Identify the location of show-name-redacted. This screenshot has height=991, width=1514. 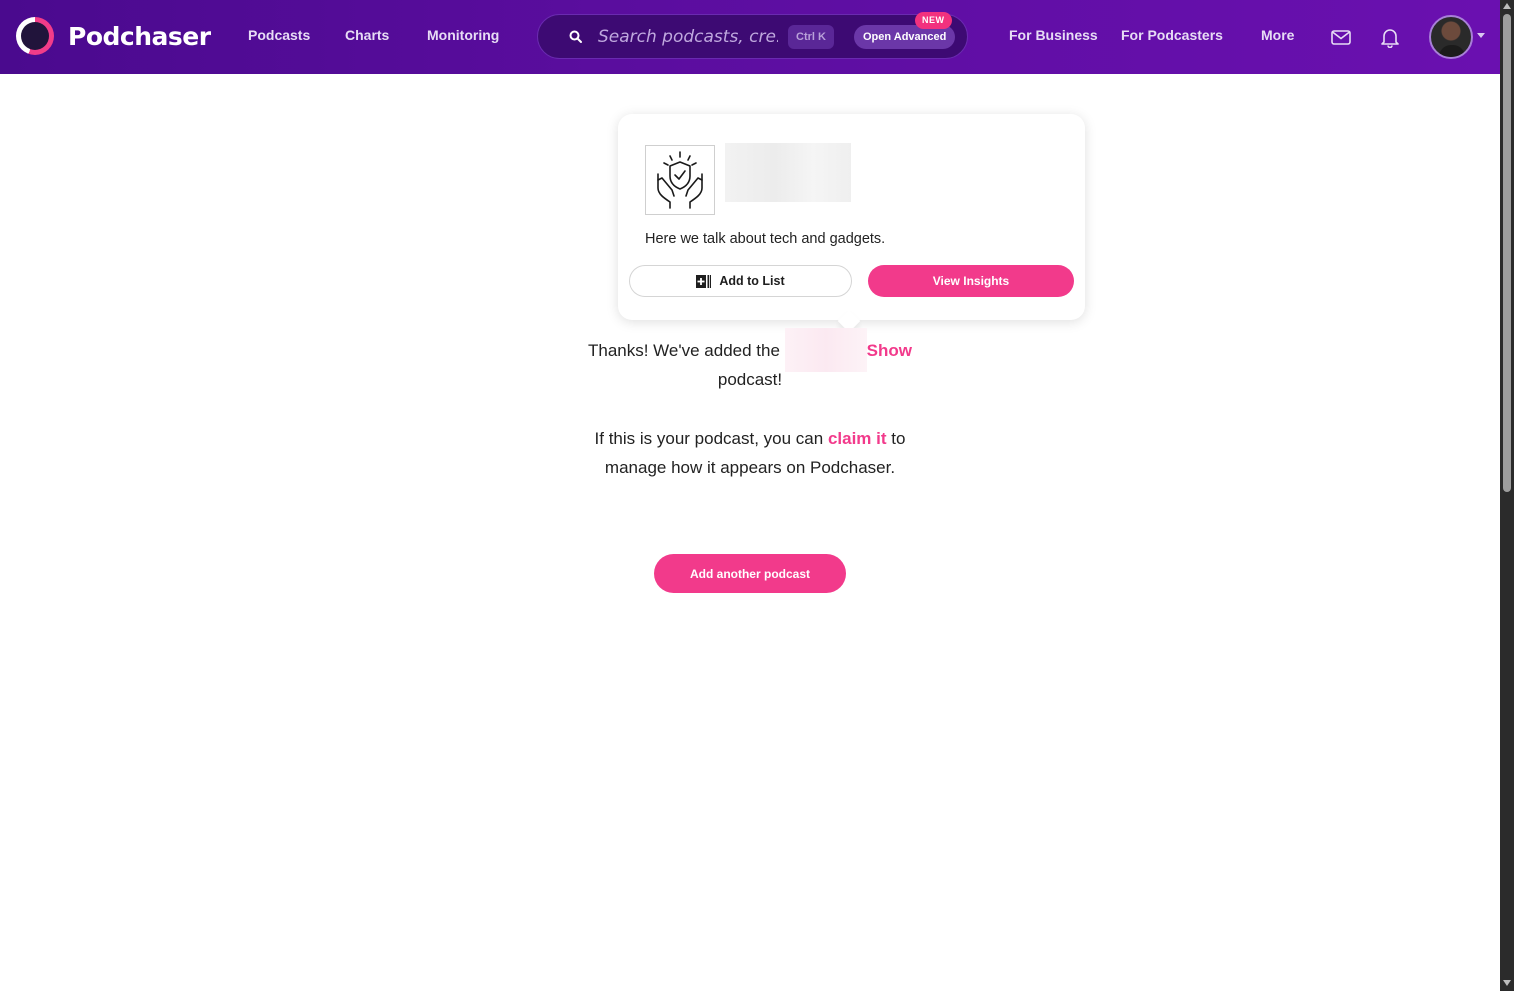
(825, 349).